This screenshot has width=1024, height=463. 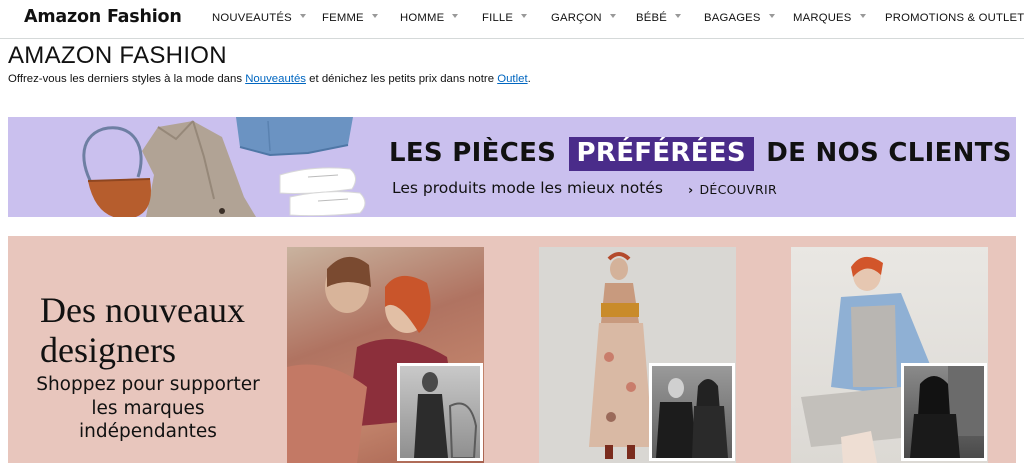 I want to click on discover-link: › DÉCOUVRIR, so click(x=732, y=189).